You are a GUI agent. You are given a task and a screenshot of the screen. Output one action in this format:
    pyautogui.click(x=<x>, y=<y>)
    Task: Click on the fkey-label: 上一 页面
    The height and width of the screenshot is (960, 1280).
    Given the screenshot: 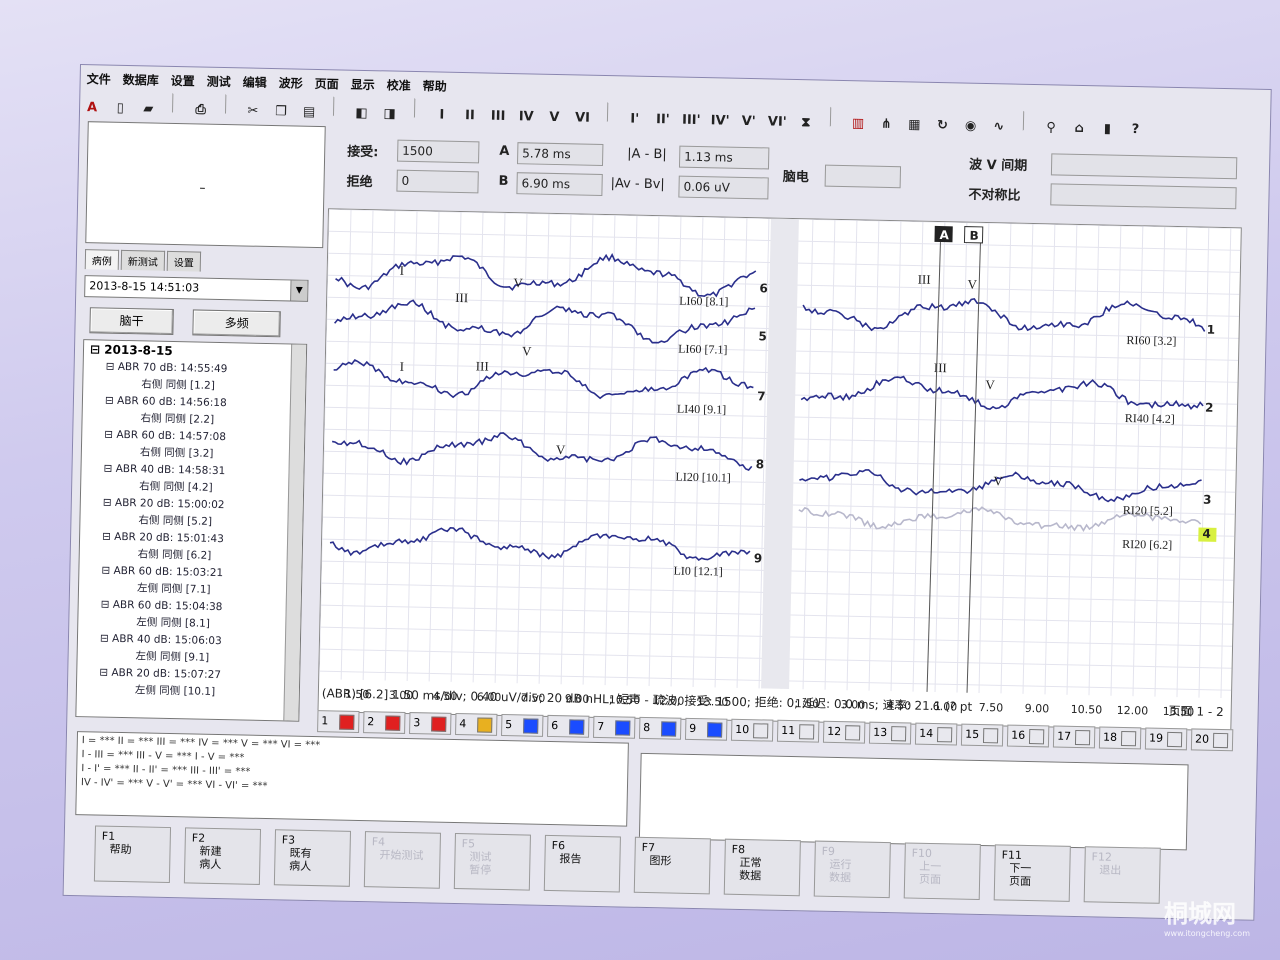 What is the action you would take?
    pyautogui.click(x=930, y=873)
    